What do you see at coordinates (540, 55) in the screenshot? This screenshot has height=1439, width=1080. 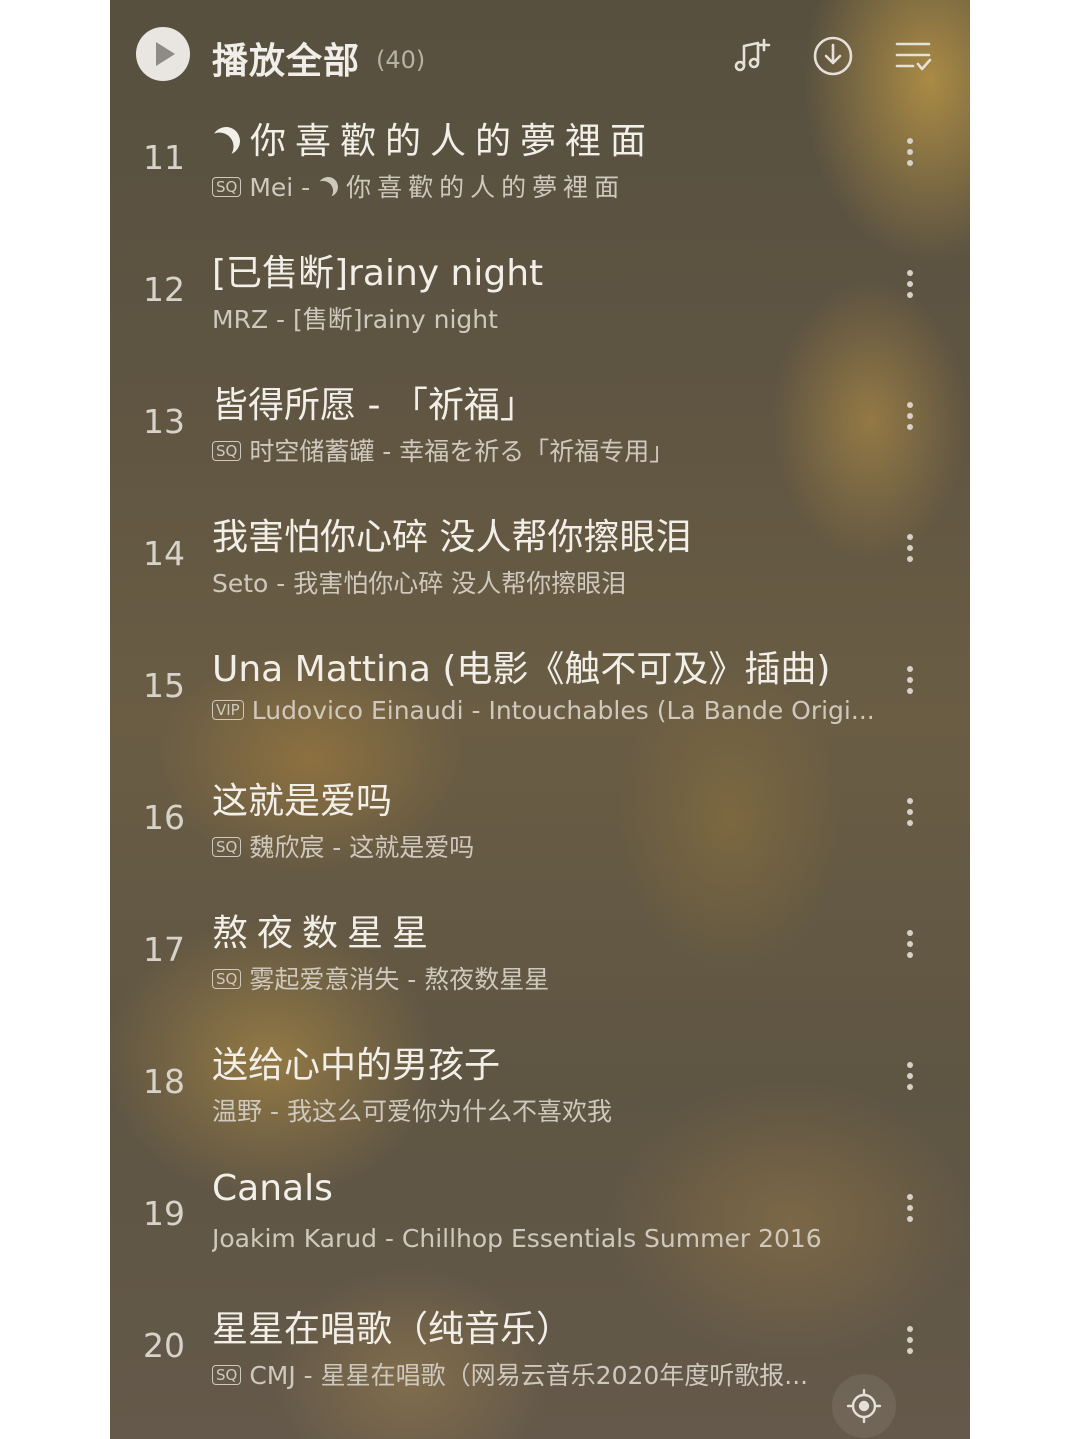 I see `playlist-header: 播放全部 (40)` at bounding box center [540, 55].